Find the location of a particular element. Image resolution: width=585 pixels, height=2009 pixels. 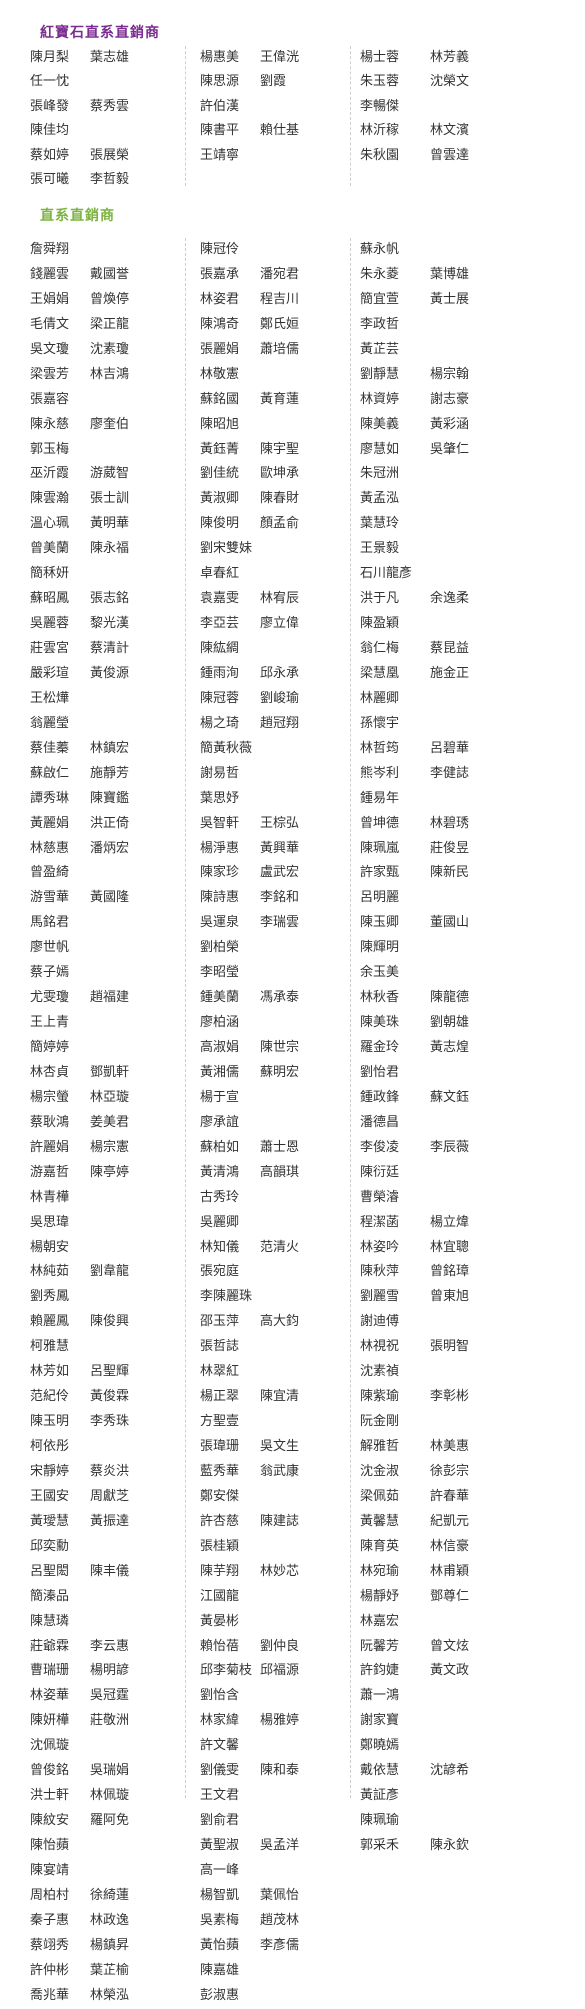

person-name: 蕭士恩 is located at coordinates (280, 1147).